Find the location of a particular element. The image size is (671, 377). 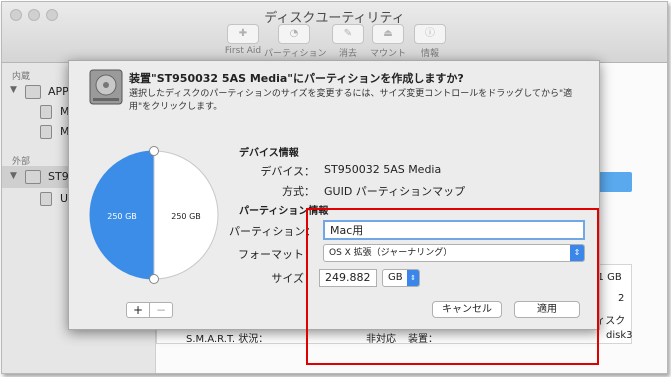

partition-button: ◔ パーティション is located at coordinates (295, 41).